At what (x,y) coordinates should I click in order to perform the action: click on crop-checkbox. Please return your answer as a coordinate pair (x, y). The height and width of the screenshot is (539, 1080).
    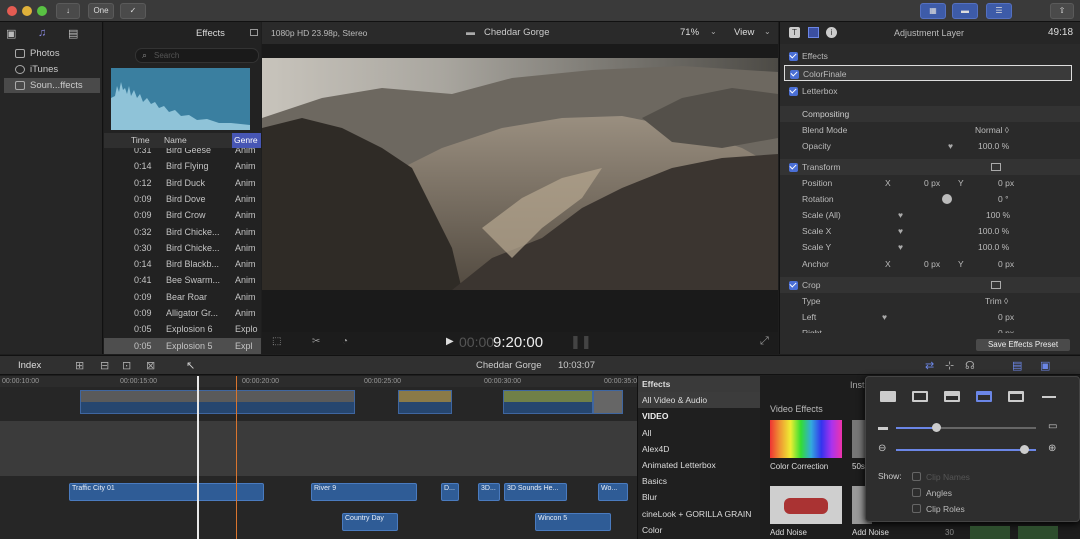
    Looking at the image, I should click on (793, 285).